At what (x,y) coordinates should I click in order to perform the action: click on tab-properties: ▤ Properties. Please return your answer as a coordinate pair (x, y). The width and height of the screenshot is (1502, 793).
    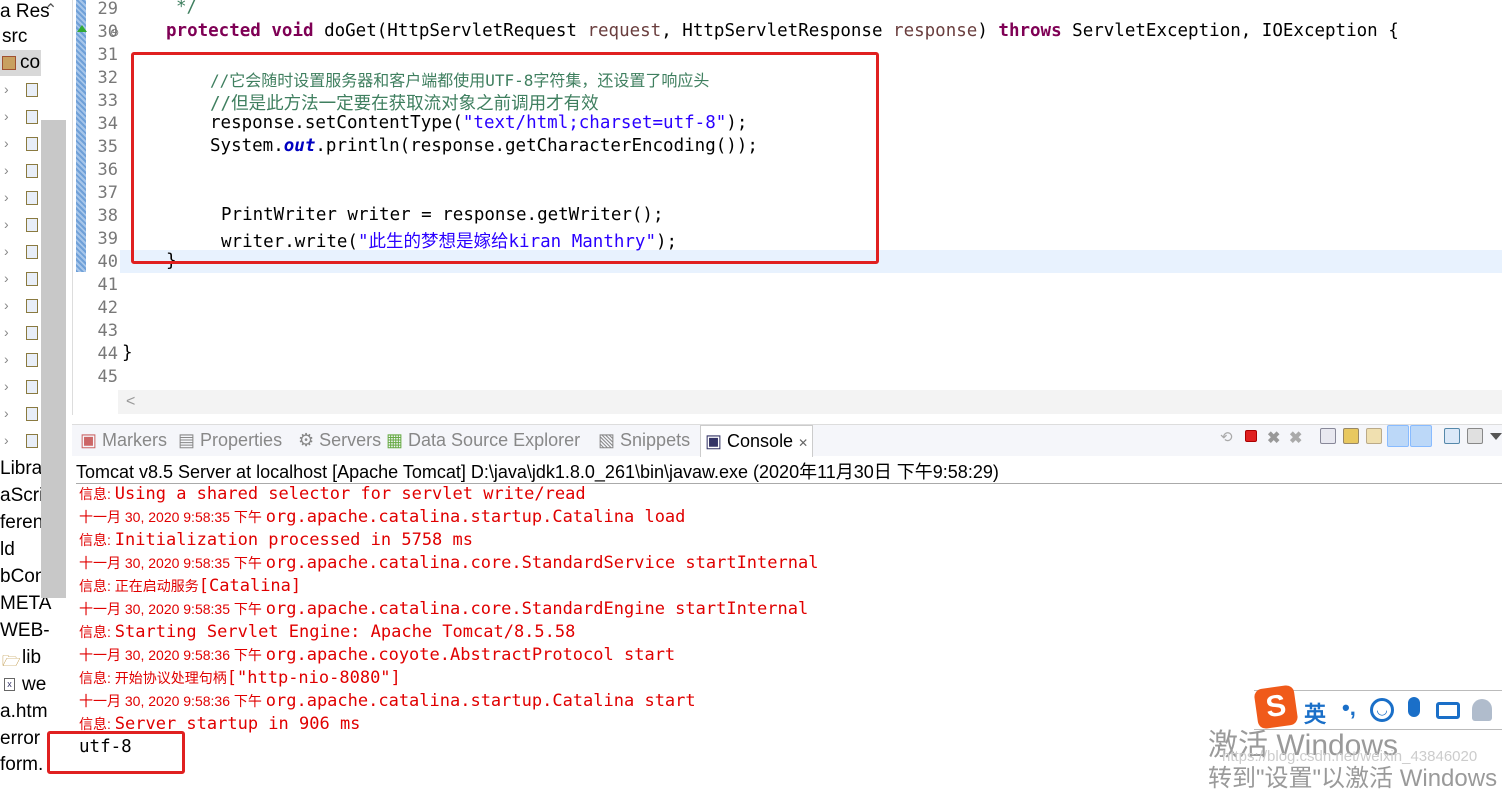
    Looking at the image, I should click on (230, 440).